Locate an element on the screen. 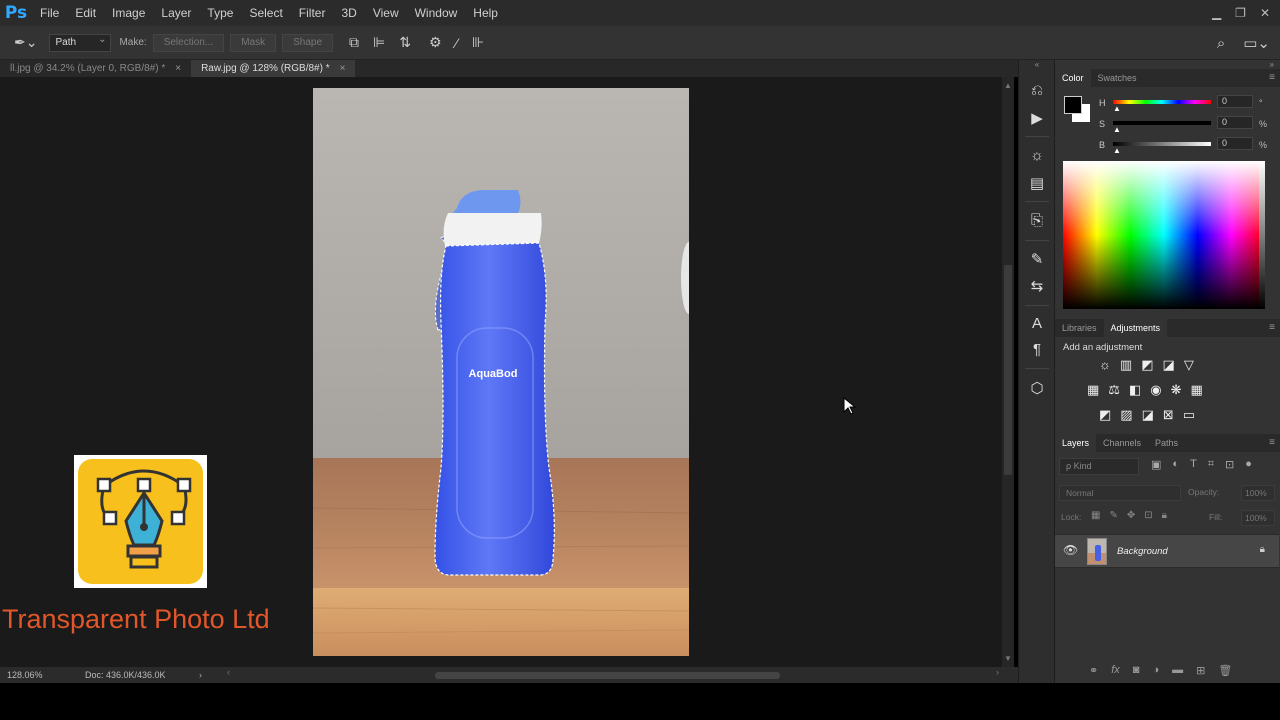 The image size is (1280, 720). brightness-contrast-icon: ☼ is located at coordinates (1105, 365).